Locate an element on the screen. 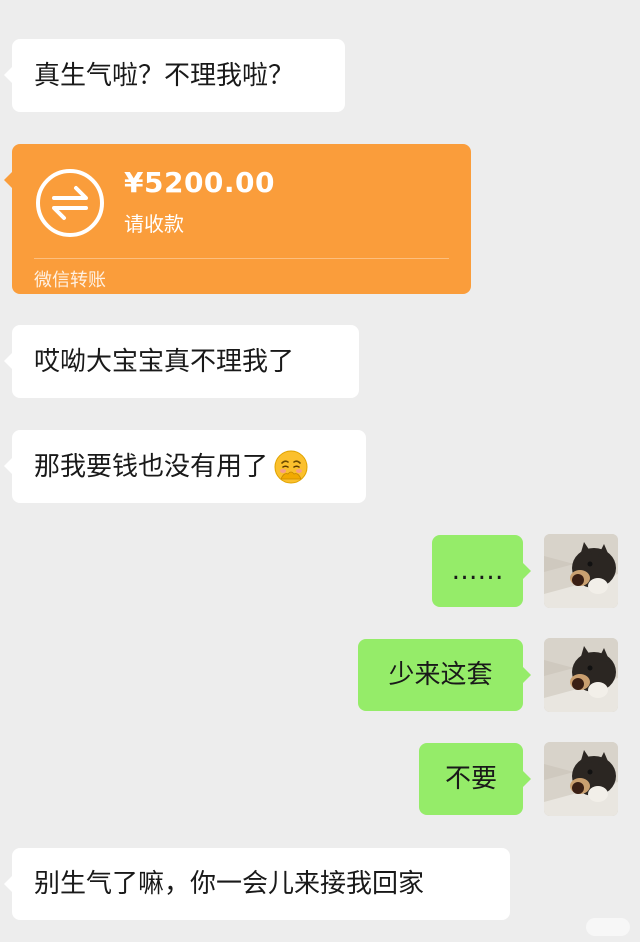 The height and width of the screenshot is (942, 640). transfer-amount: ¥5200.00 is located at coordinates (200, 182).